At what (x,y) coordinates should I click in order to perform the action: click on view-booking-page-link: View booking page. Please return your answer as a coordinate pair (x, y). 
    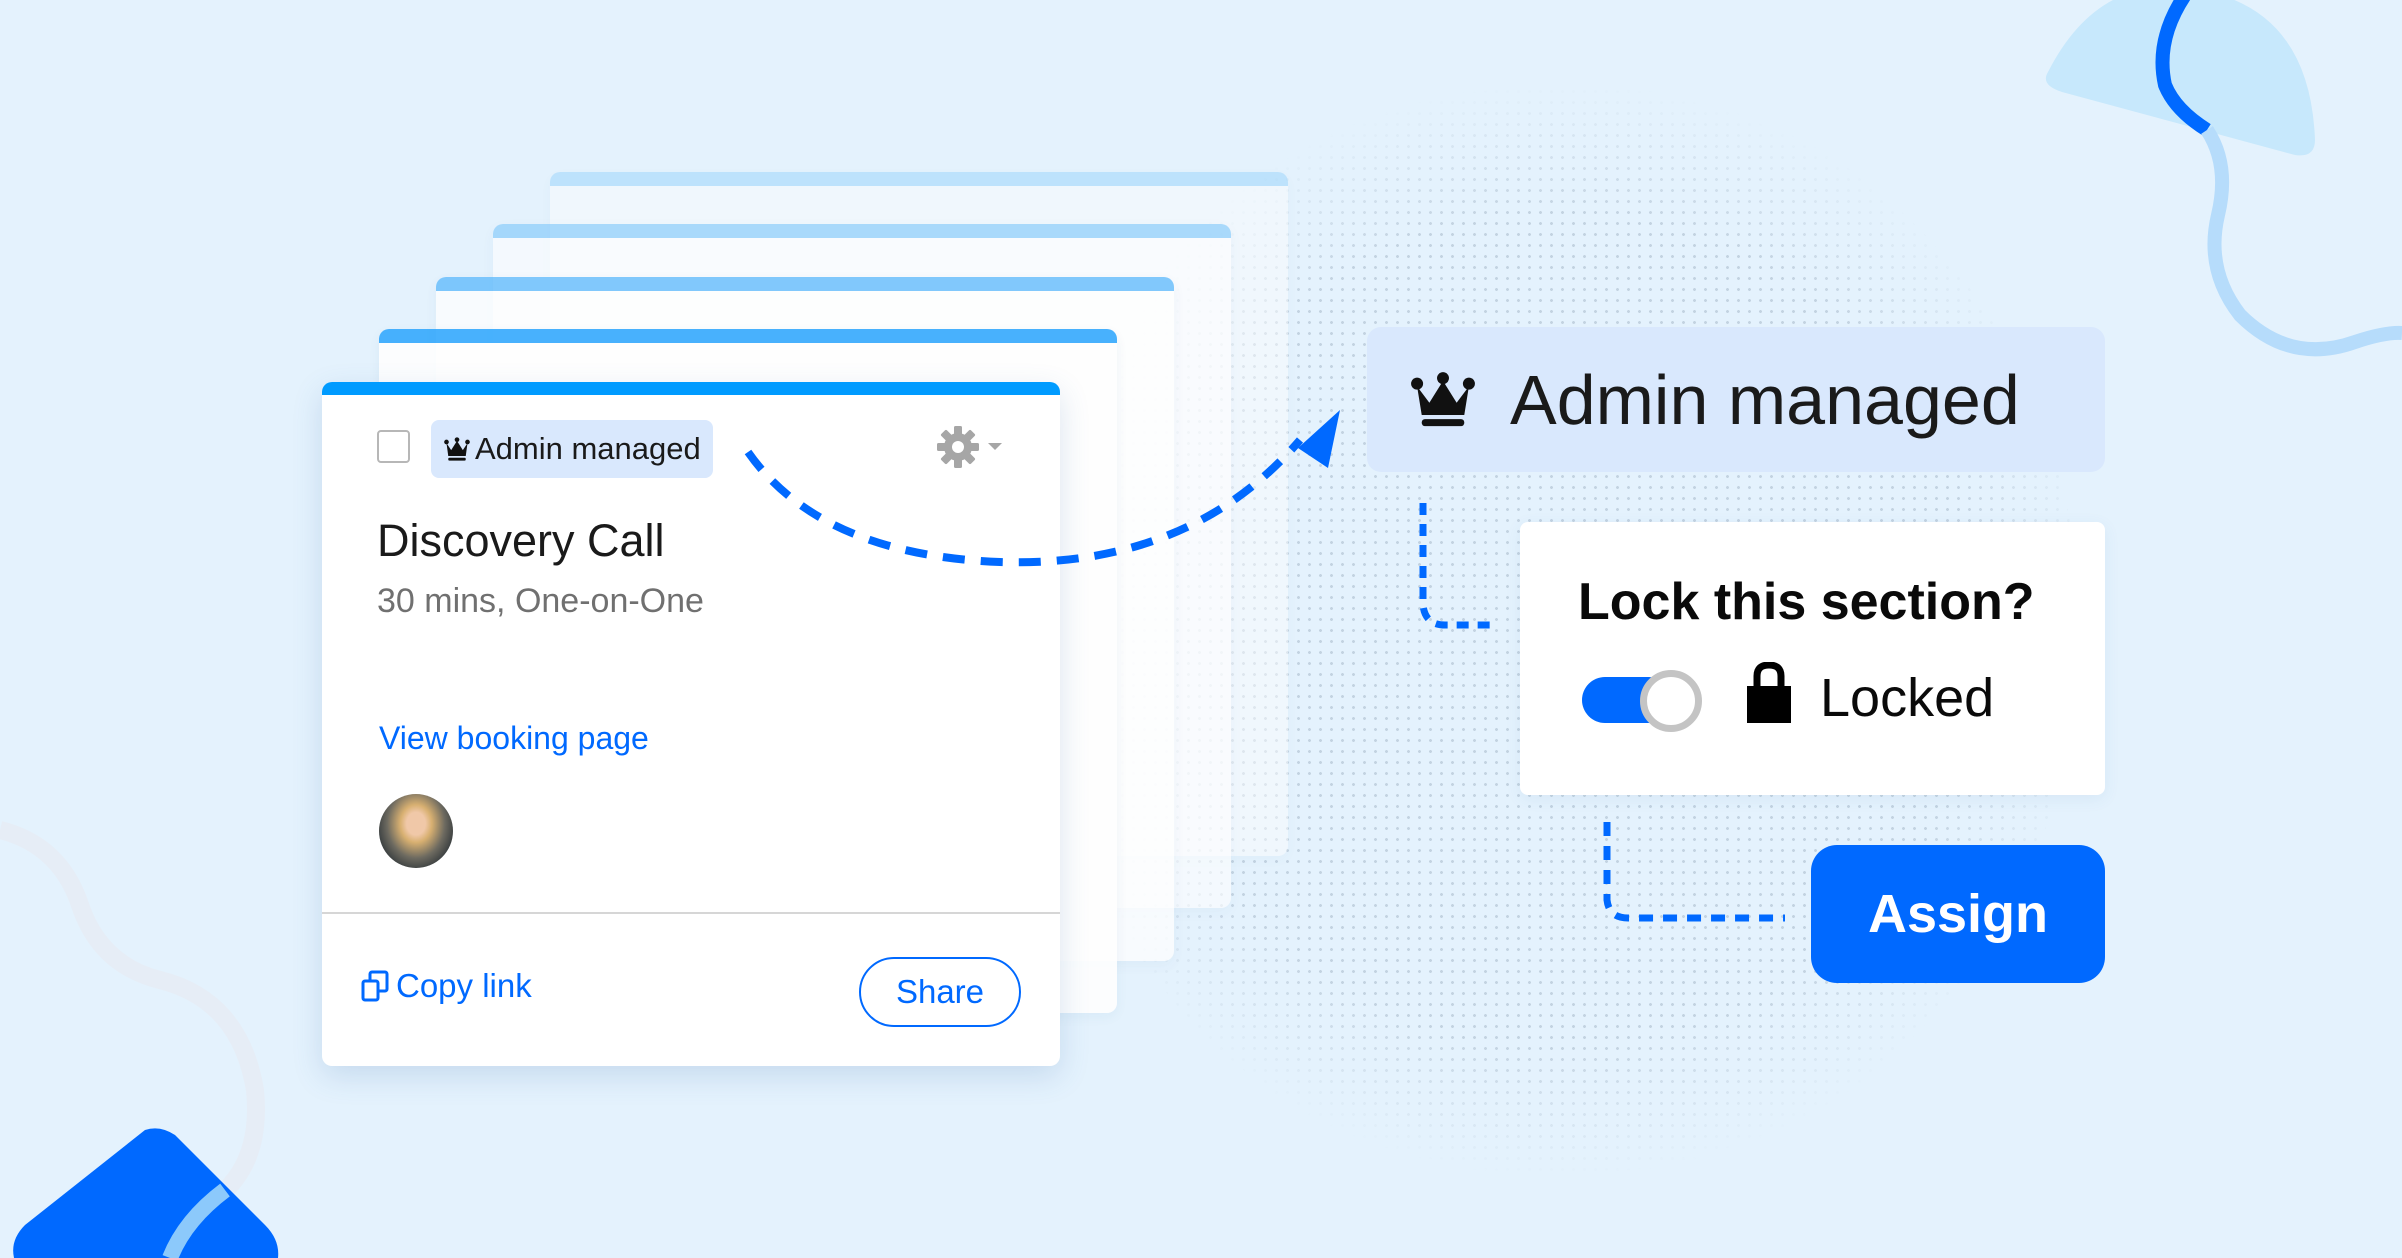
    Looking at the image, I should click on (514, 738).